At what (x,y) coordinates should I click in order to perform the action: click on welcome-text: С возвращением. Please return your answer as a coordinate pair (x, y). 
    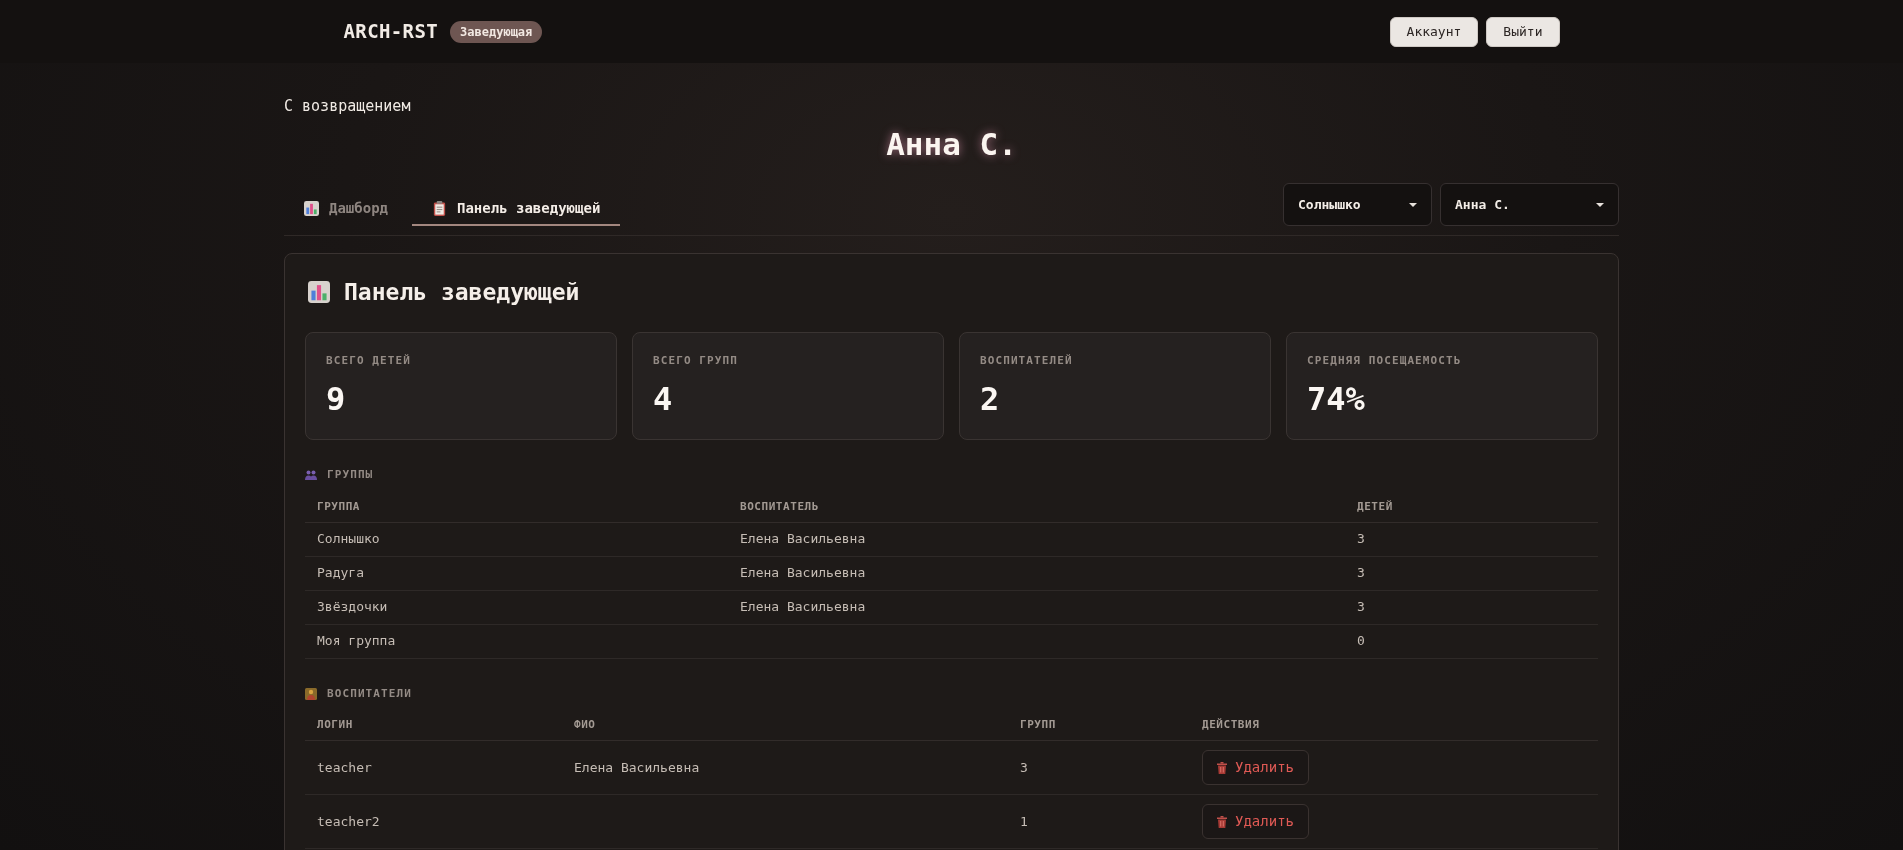
    Looking at the image, I should click on (347, 106).